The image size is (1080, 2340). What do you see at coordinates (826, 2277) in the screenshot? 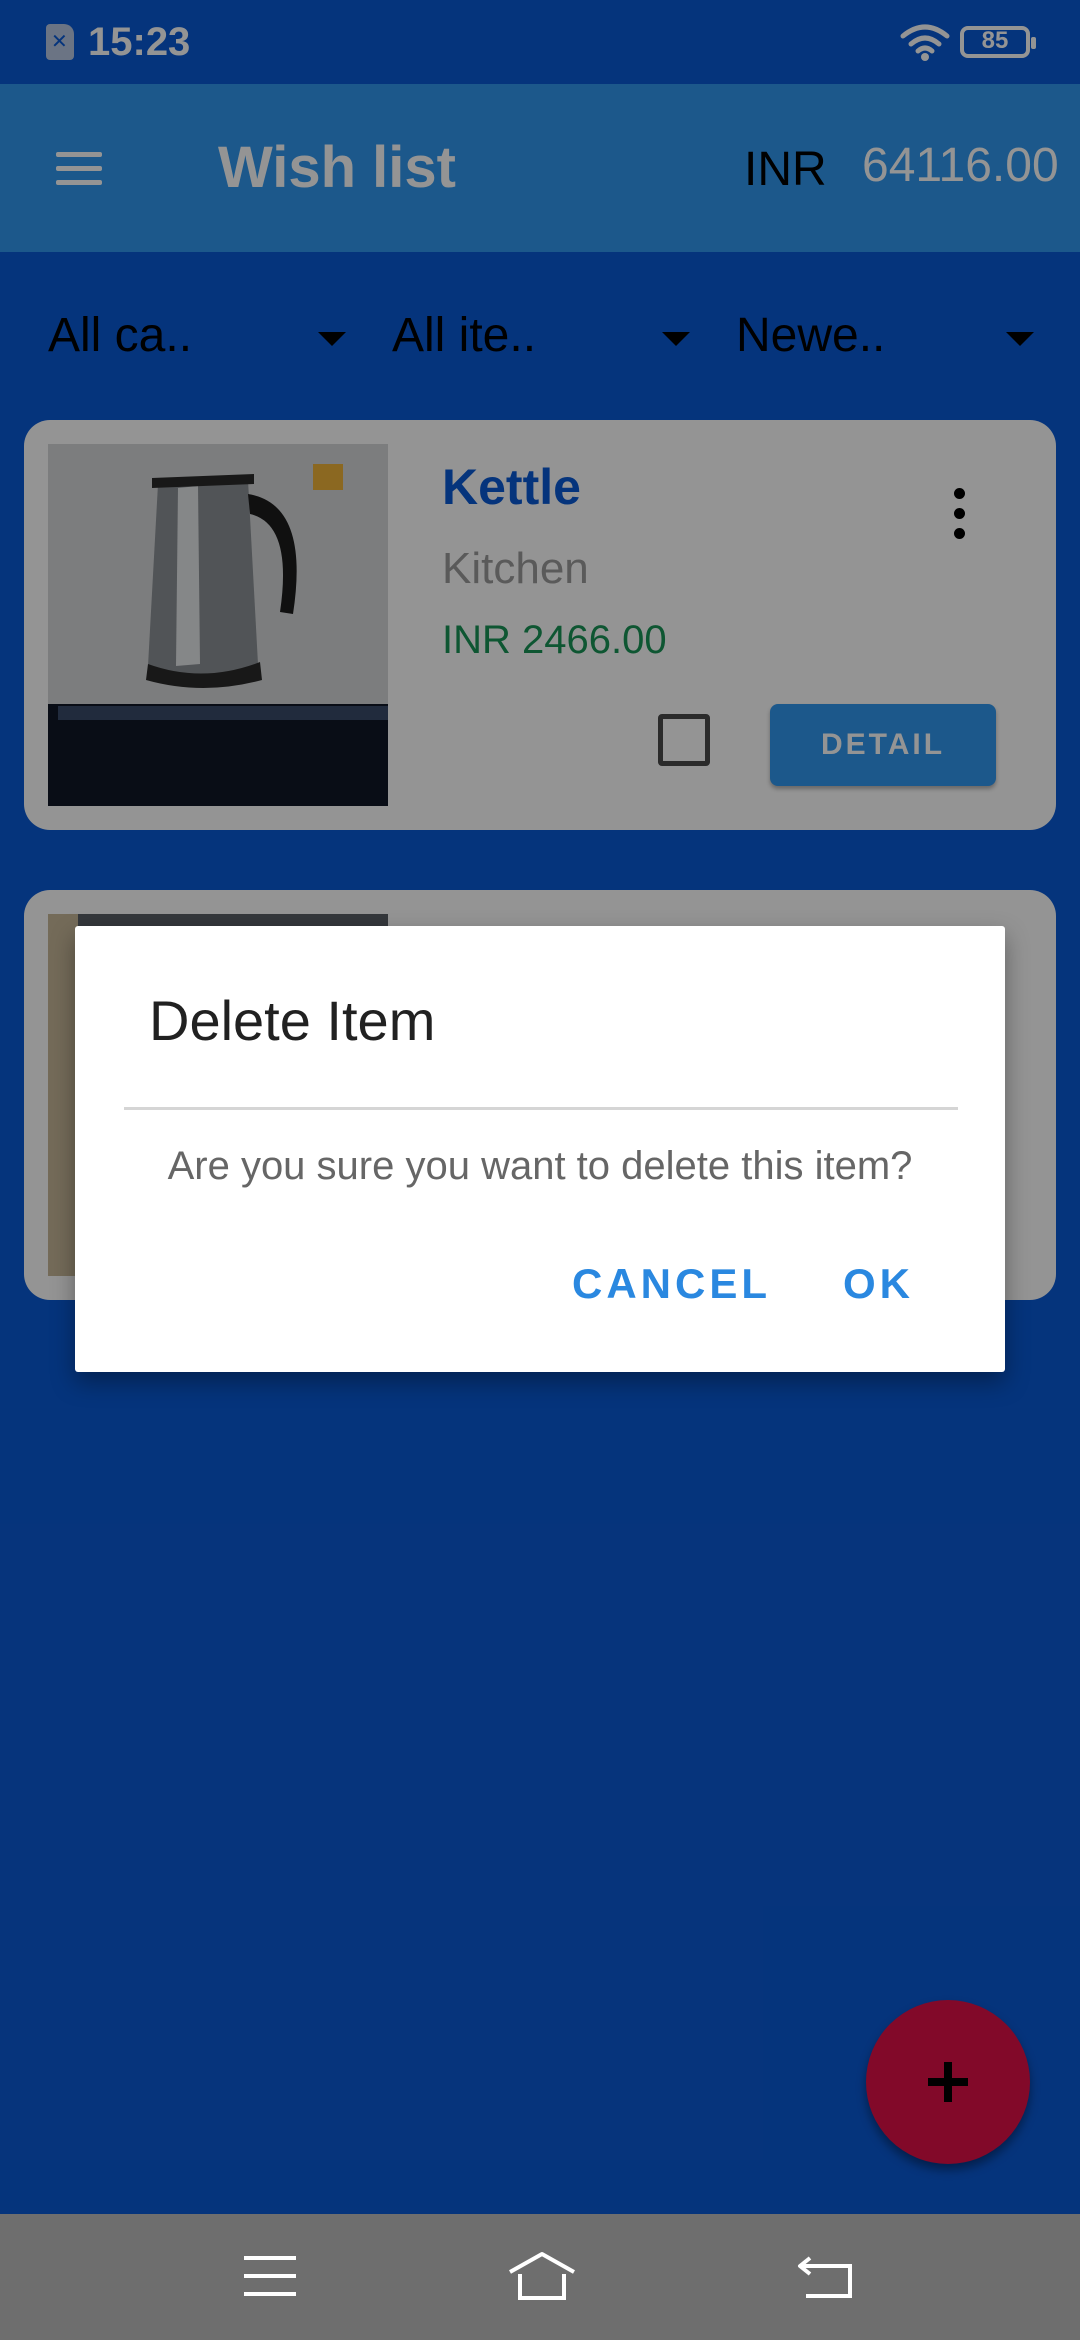
I see `nav-back-icon` at bounding box center [826, 2277].